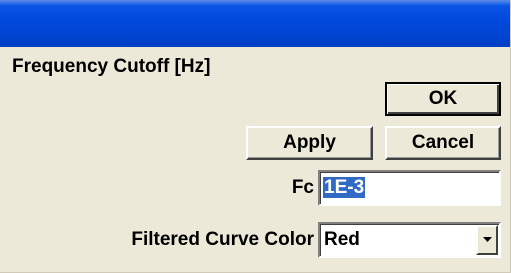 The width and height of the screenshot is (511, 273). What do you see at coordinates (309, 143) in the screenshot?
I see `apply-button: Apply` at bounding box center [309, 143].